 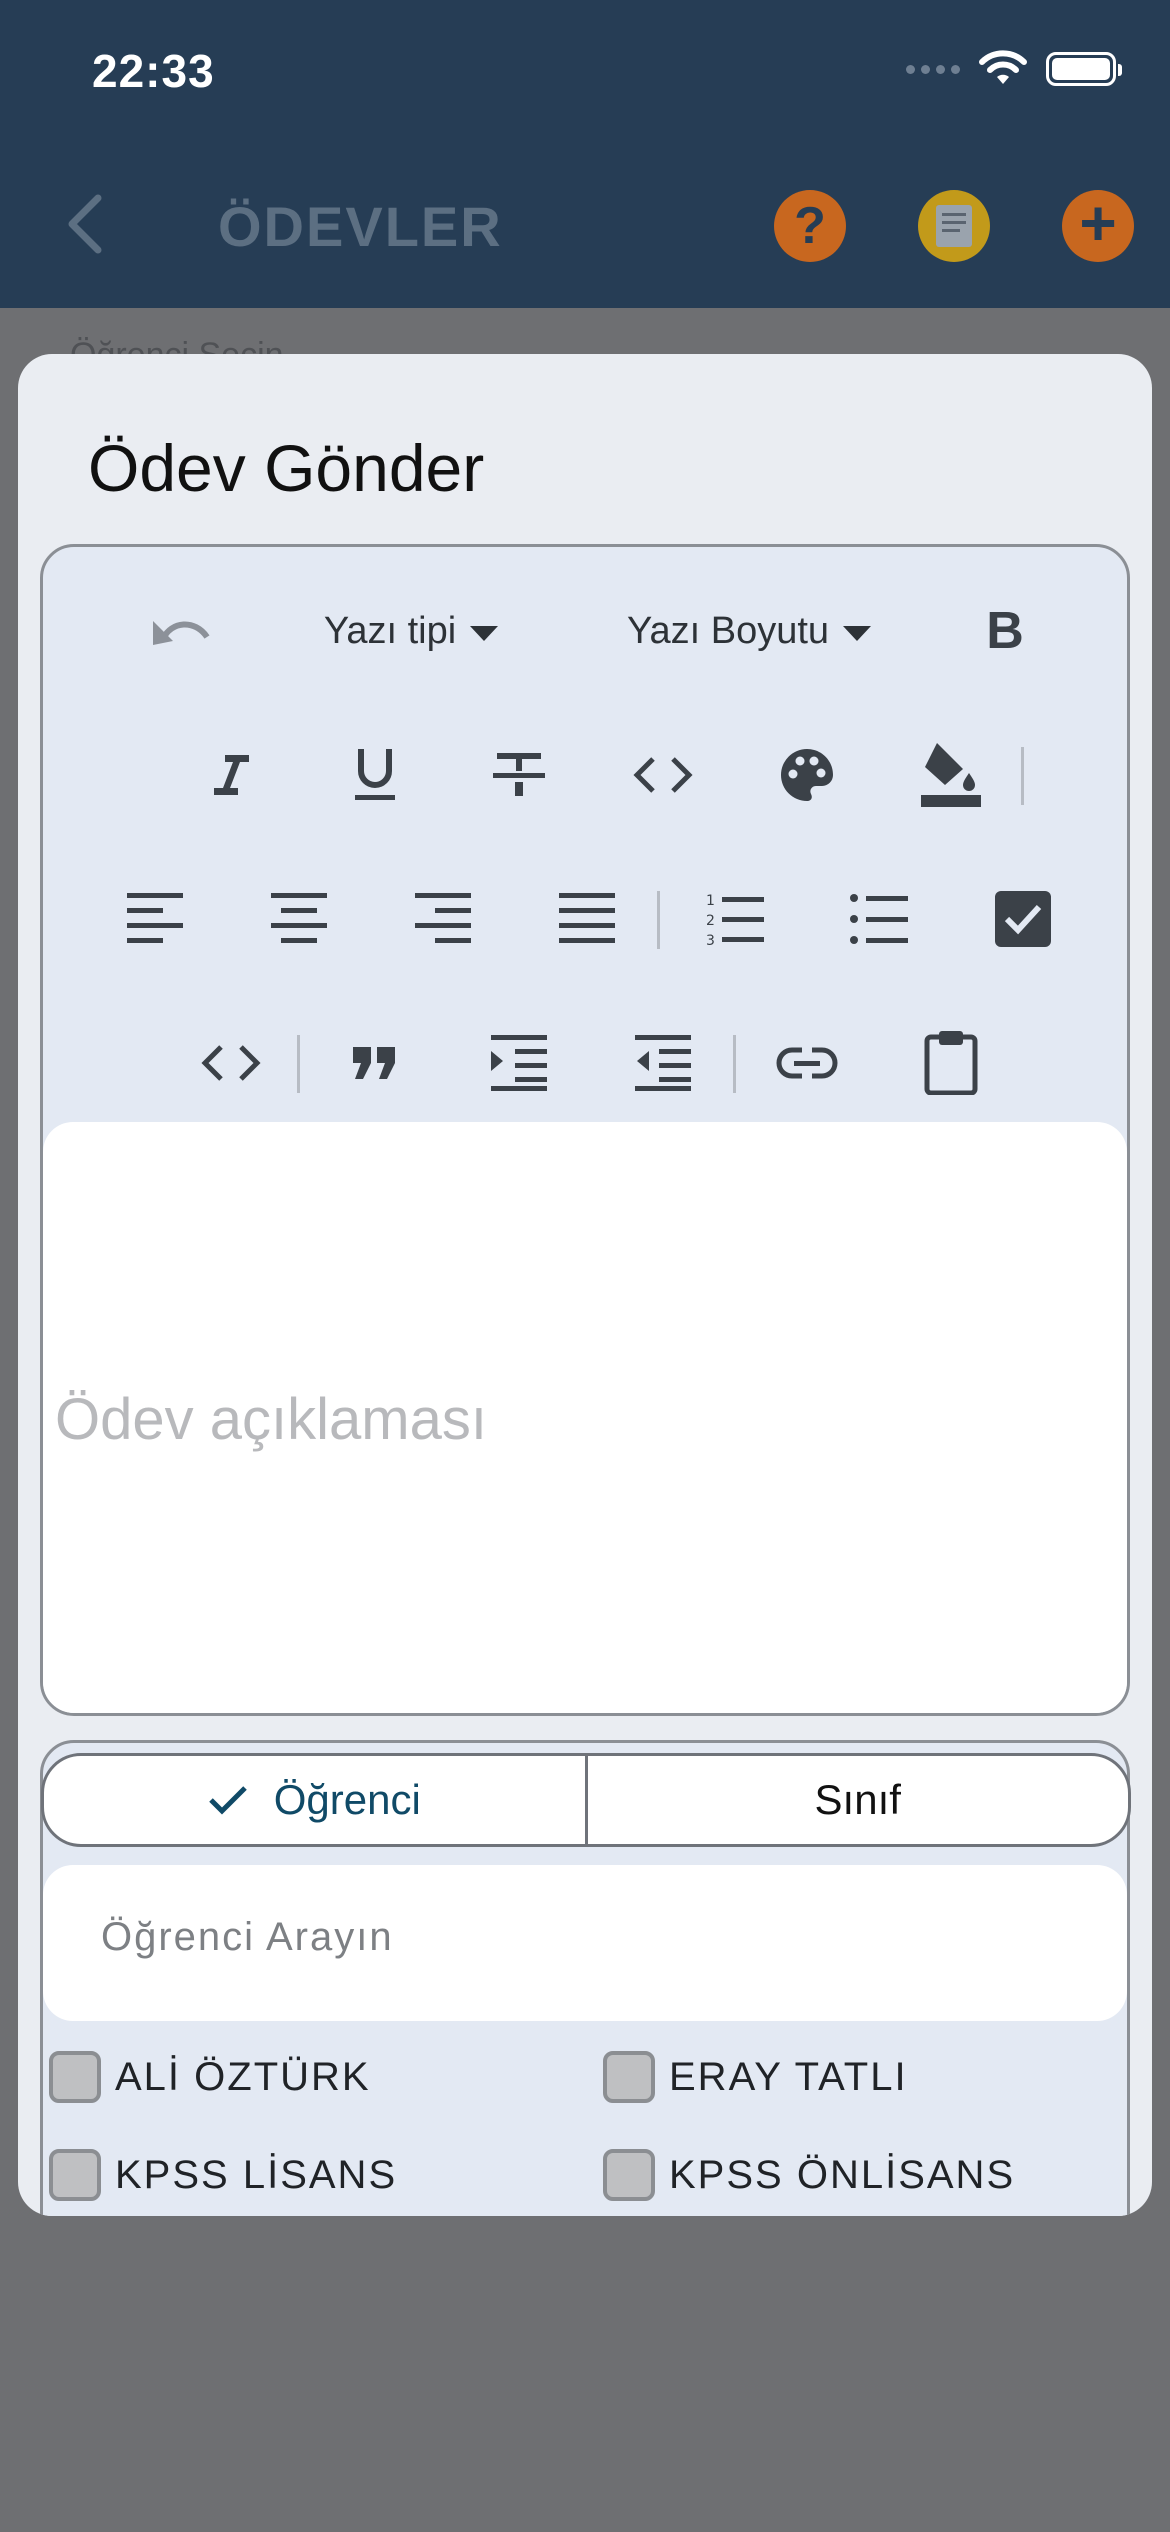 What do you see at coordinates (84, 224) in the screenshot?
I see `back-arrow-icon` at bounding box center [84, 224].